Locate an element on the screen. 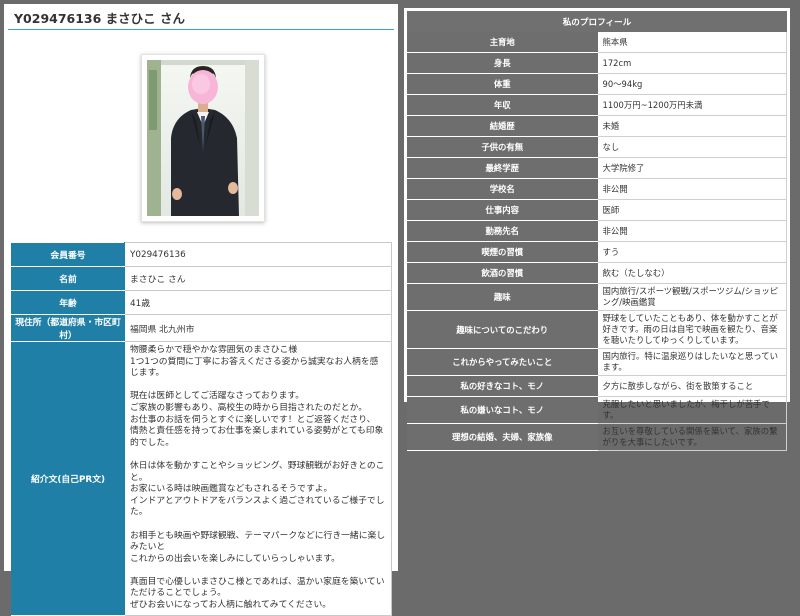  row-label: 私の嫌いなコト、モノ is located at coordinates (502, 410).